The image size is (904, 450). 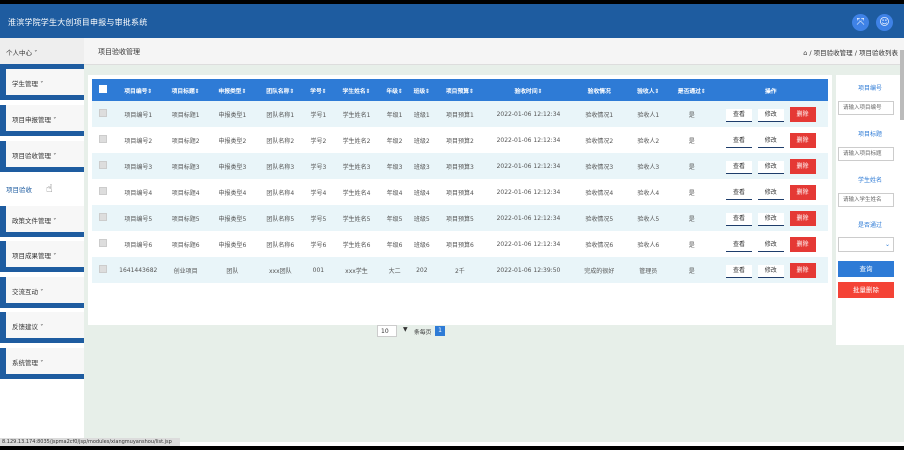 What do you see at coordinates (28, 292) in the screenshot?
I see `sidebar-item-label: 交流互动 ˅` at bounding box center [28, 292].